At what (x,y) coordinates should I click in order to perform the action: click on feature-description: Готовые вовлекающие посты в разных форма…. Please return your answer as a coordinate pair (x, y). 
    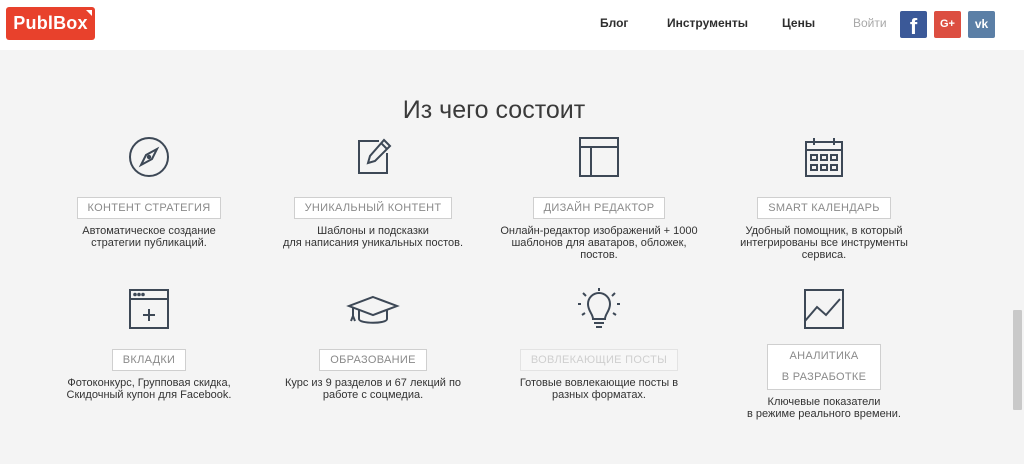
    Looking at the image, I should click on (599, 389).